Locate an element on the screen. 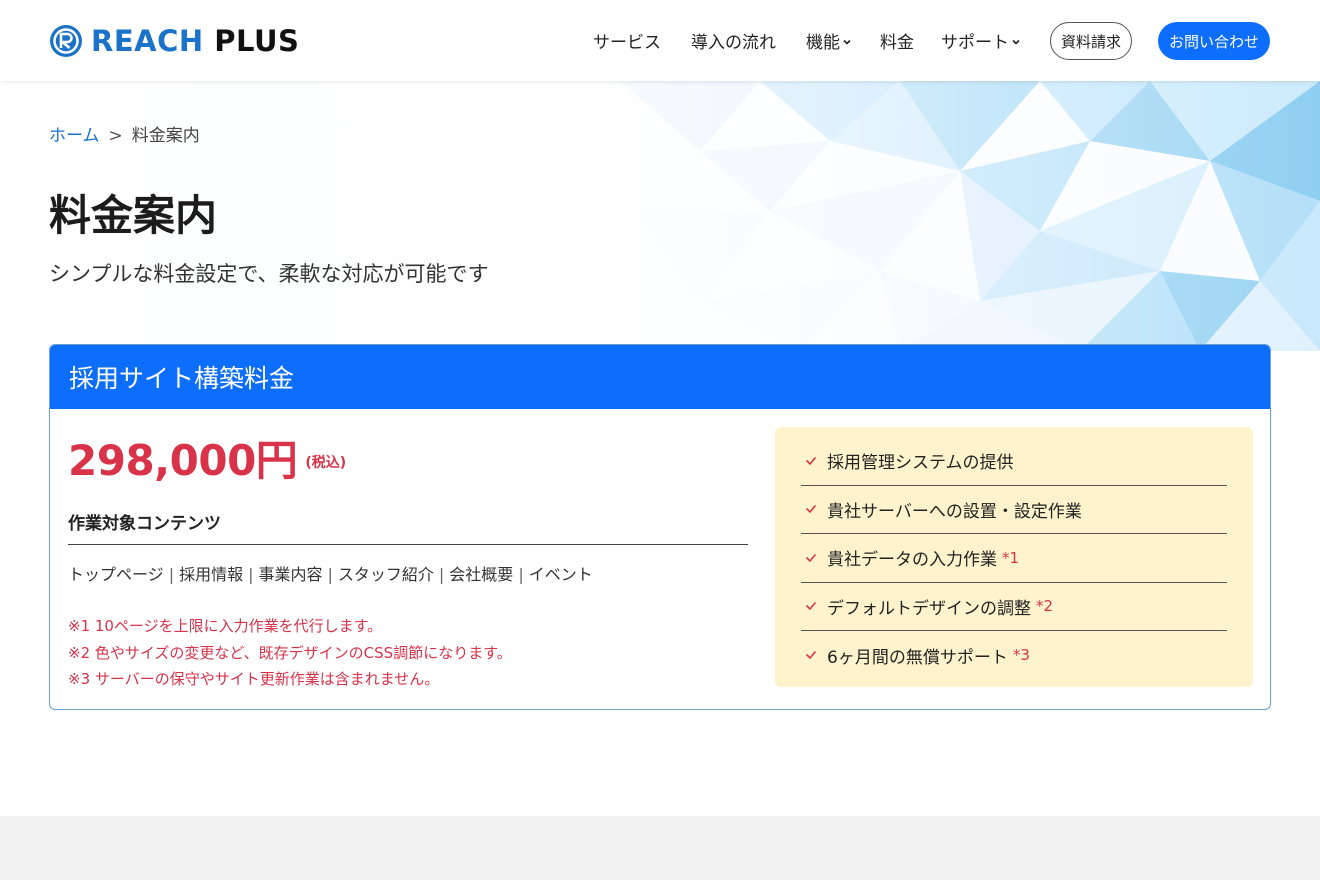 Image resolution: width=1320 pixels, height=880 pixels. main-nav: サービス 導入の流れ 機能 料金 サポート 資料請求 お問い合わせ is located at coordinates (660, 40).